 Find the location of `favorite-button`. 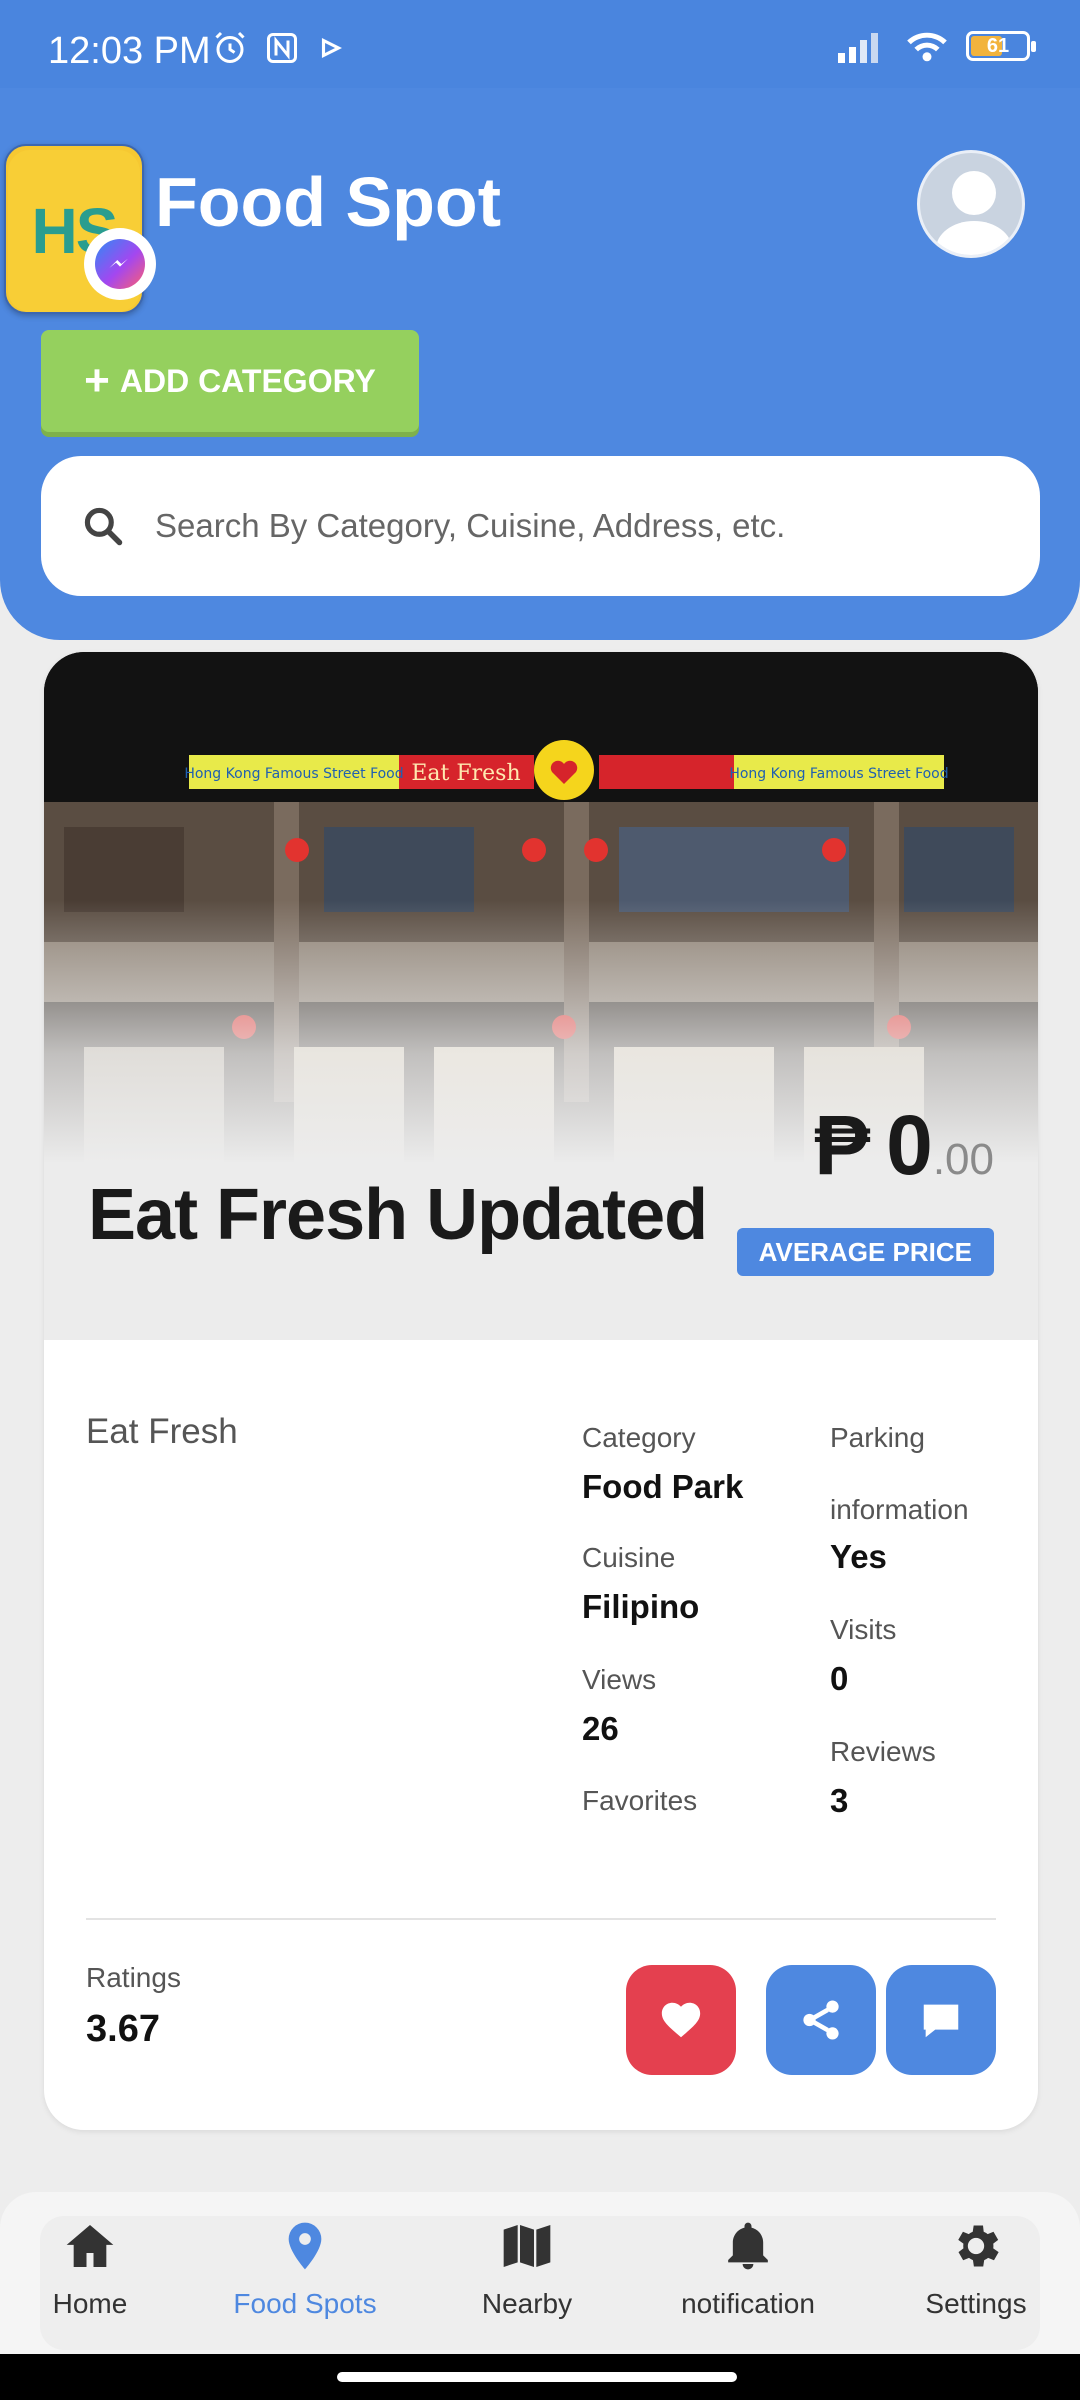

favorite-button is located at coordinates (681, 2020).